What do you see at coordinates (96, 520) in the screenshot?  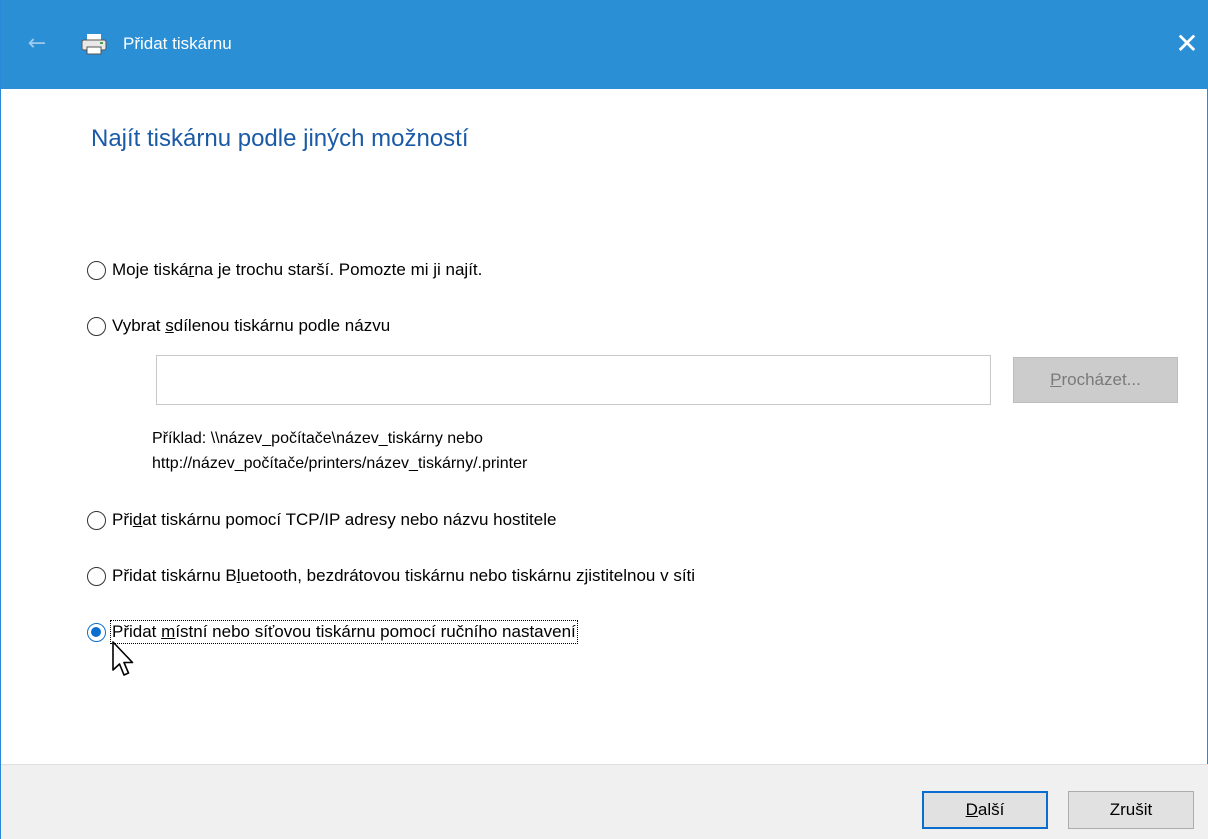 I see `radio-tcpip-printer` at bounding box center [96, 520].